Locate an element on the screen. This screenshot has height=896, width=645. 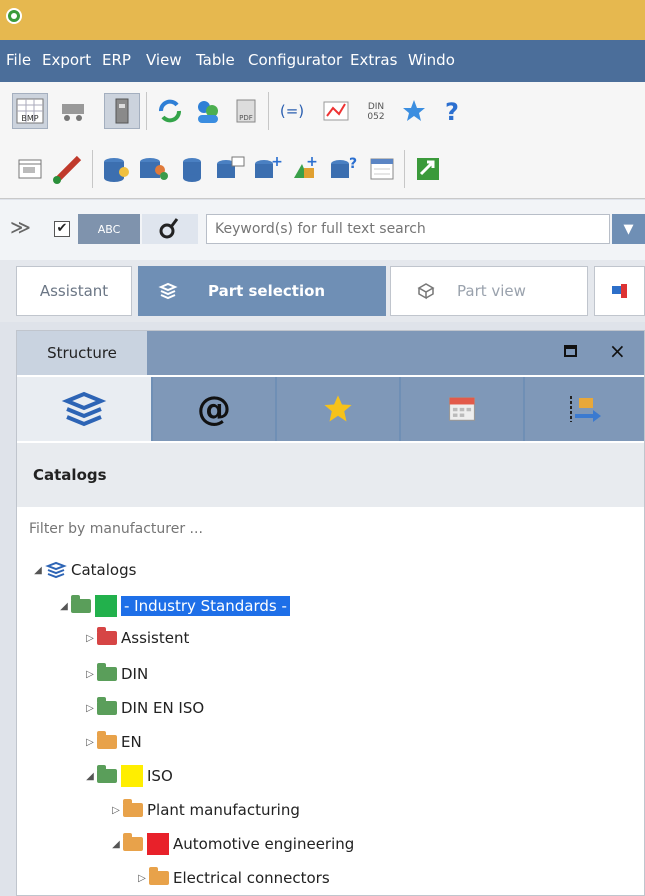
manufacturer-filter-input is located at coordinates (329, 529).